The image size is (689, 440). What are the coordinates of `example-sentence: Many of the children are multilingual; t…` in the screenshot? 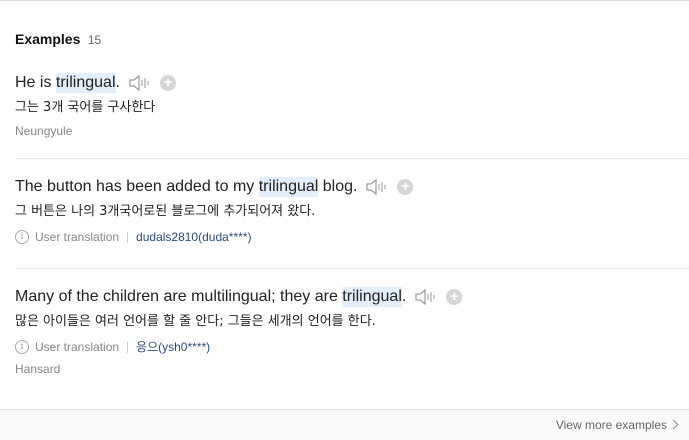 It's located at (352, 297).